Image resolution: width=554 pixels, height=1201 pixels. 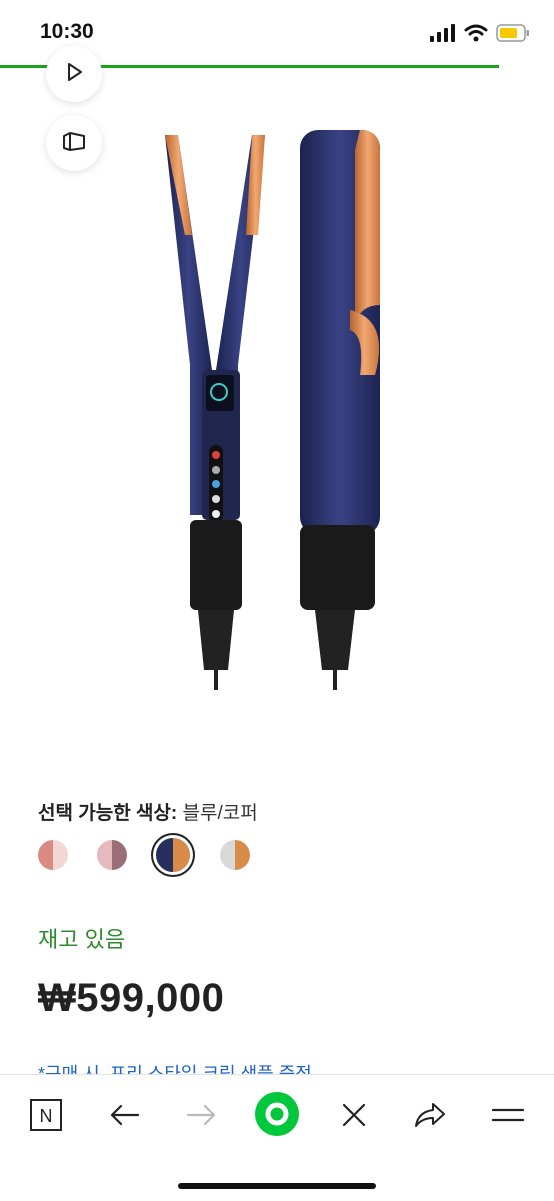 I want to click on color-swatch-silver-copper, so click(x=235, y=855).